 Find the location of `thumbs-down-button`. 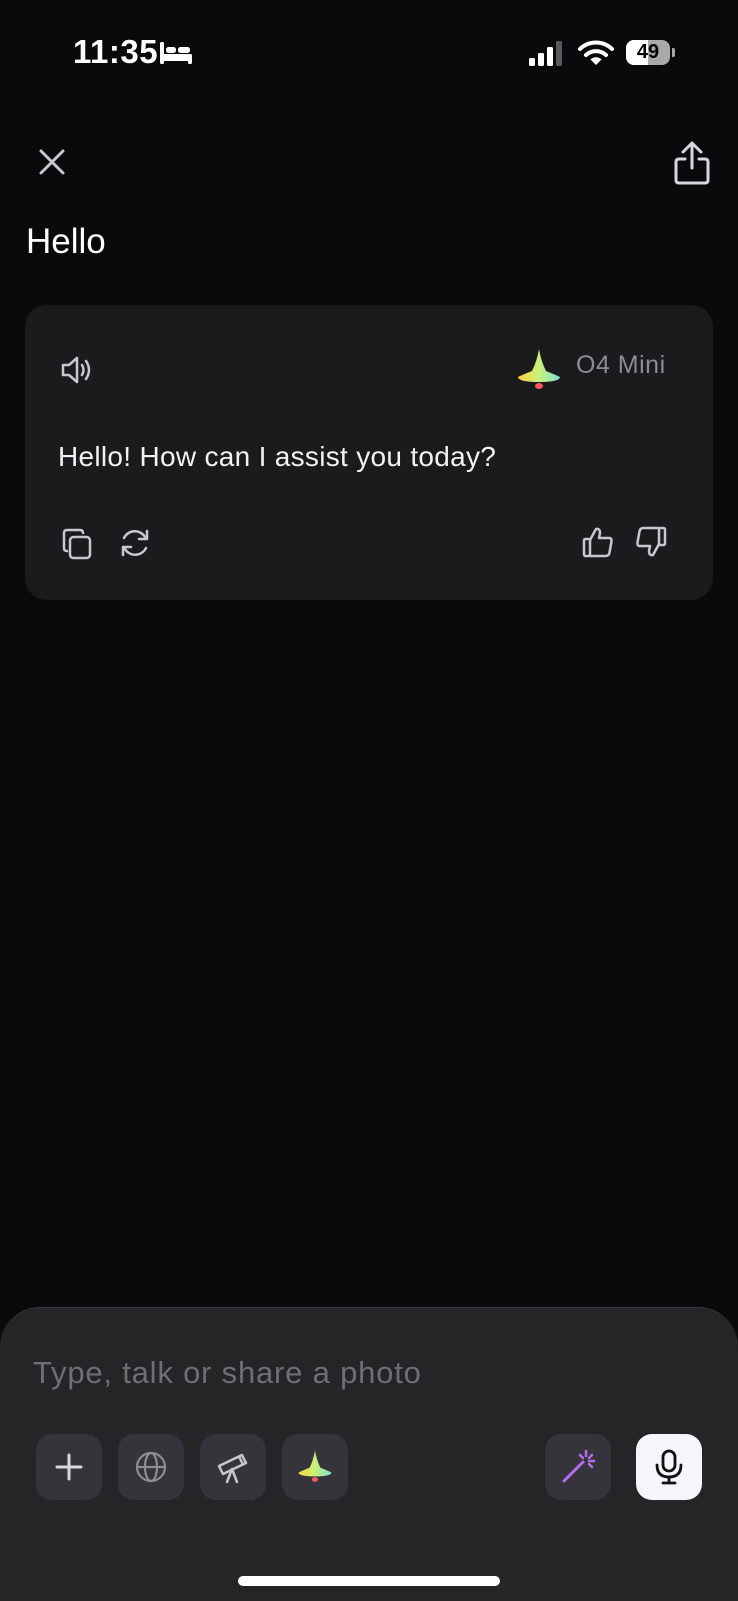

thumbs-down-button is located at coordinates (651, 542).